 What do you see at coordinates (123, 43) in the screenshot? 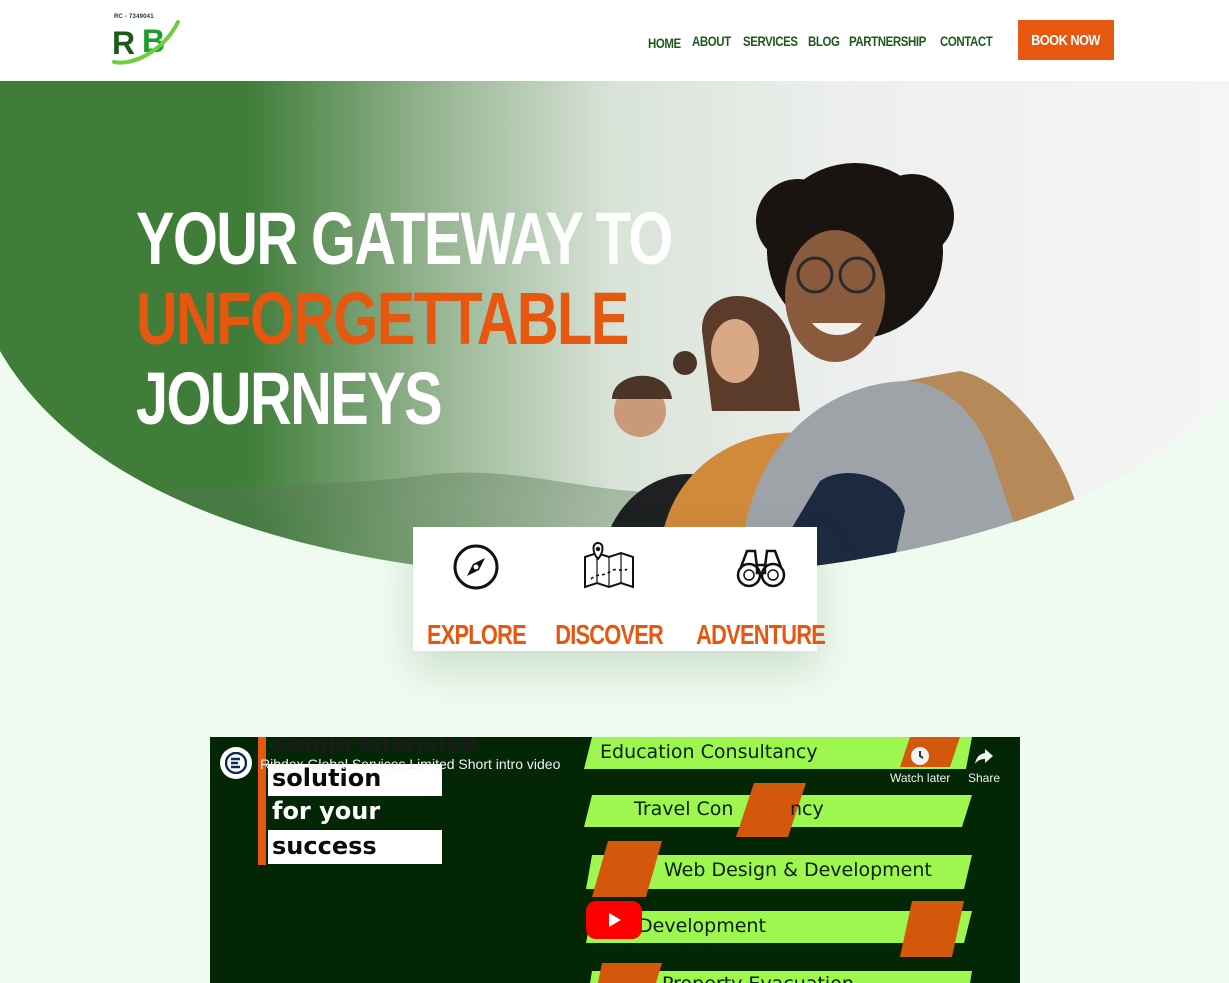
I see `svg-text: R` at bounding box center [123, 43].